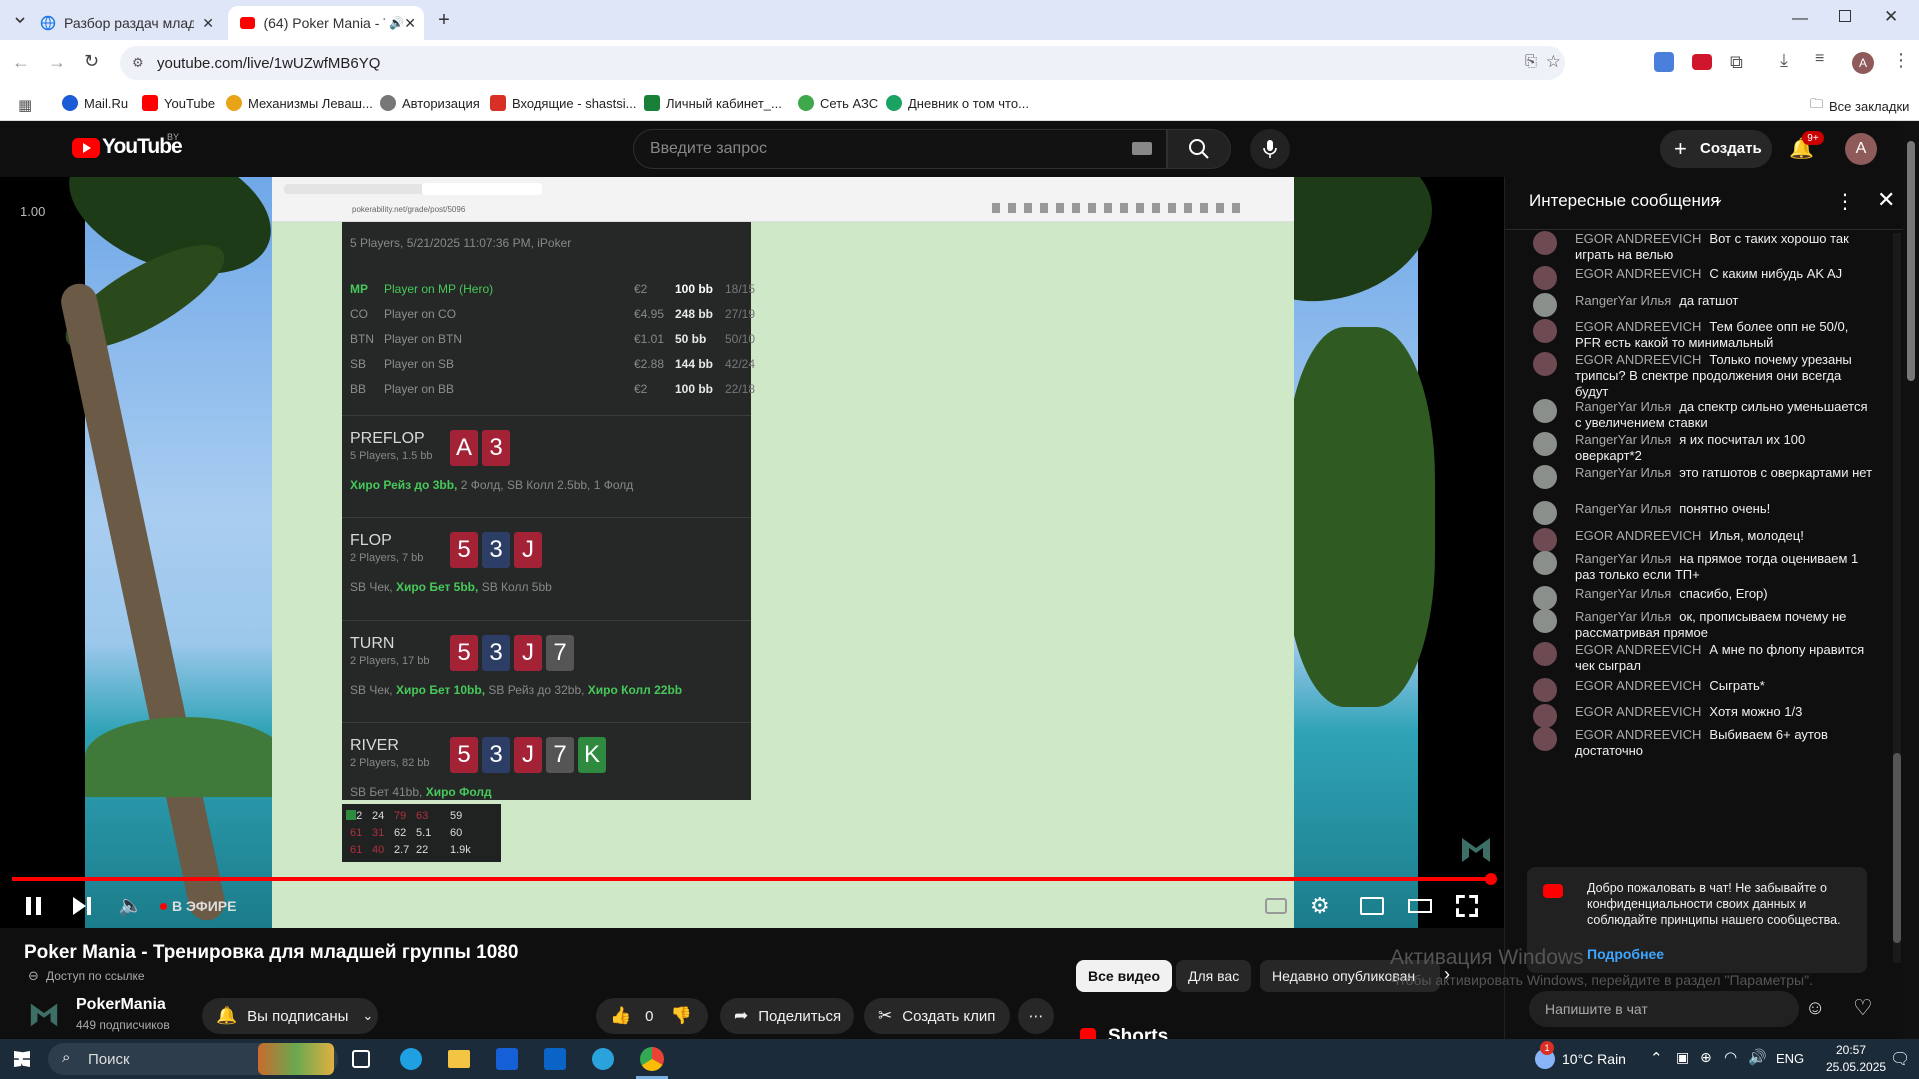 The image size is (1919, 1079). Describe the element at coordinates (1270, 149) in the screenshot. I see `voice-search-button` at that location.